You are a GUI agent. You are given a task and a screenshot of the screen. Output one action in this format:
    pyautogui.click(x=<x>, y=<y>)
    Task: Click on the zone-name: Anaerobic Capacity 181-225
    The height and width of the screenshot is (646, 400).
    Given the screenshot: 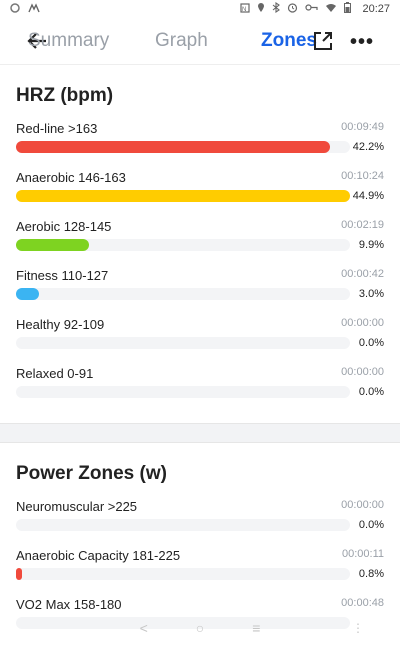 What is the action you would take?
    pyautogui.click(x=98, y=555)
    